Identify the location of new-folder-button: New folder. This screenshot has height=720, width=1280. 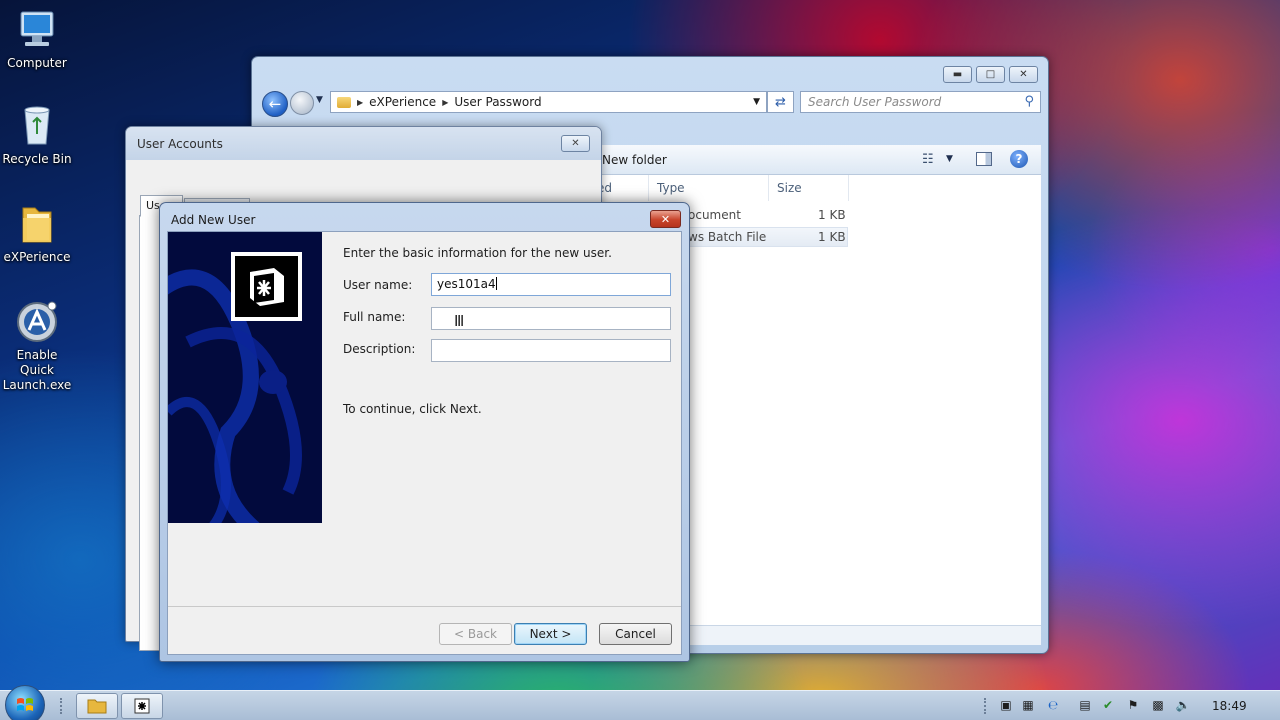
(634, 160).